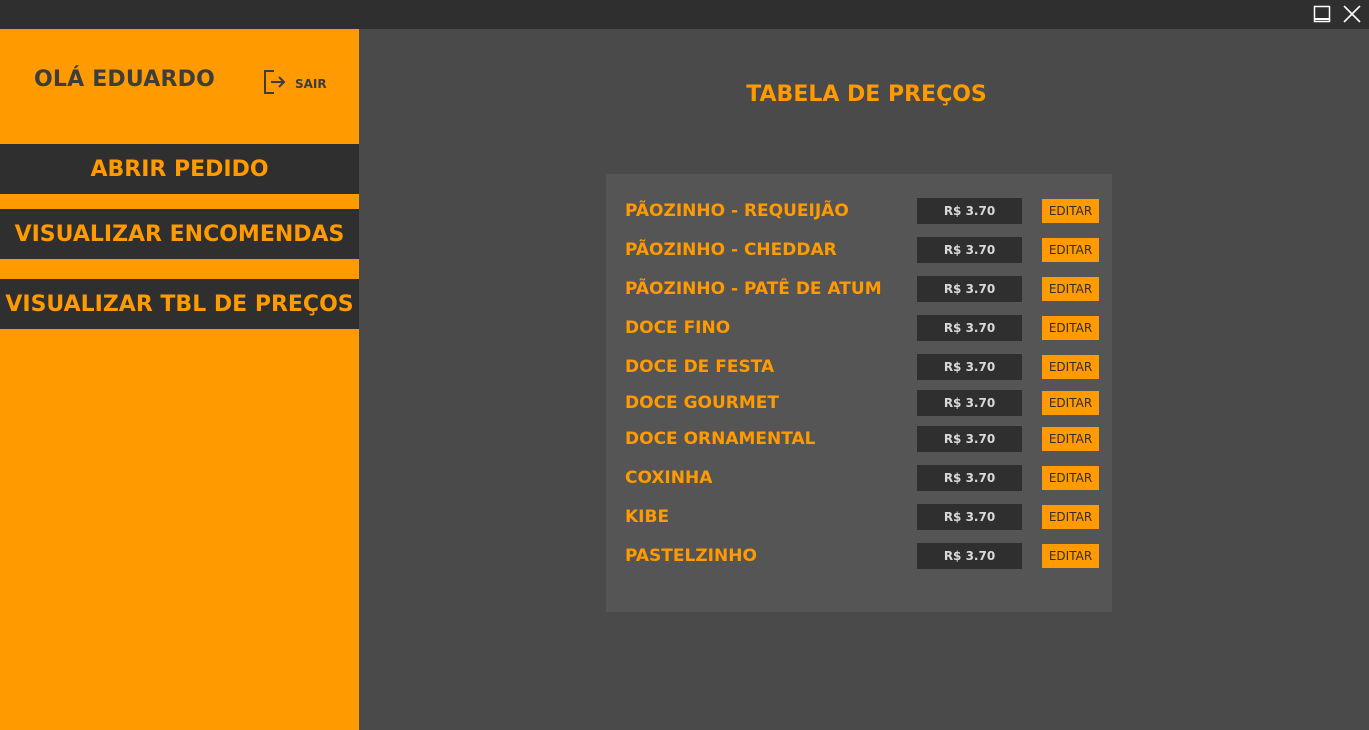 The width and height of the screenshot is (1369, 730). I want to click on logout-label: SAIR, so click(311, 84).